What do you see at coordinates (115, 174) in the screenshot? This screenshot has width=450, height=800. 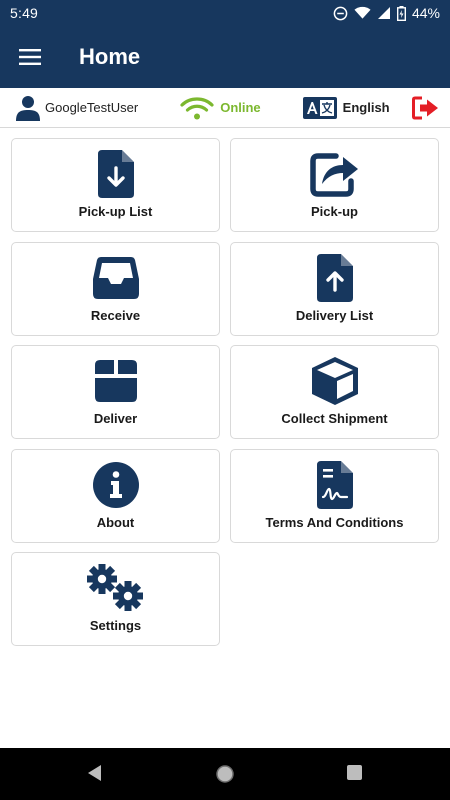 I see `file-download-icon` at bounding box center [115, 174].